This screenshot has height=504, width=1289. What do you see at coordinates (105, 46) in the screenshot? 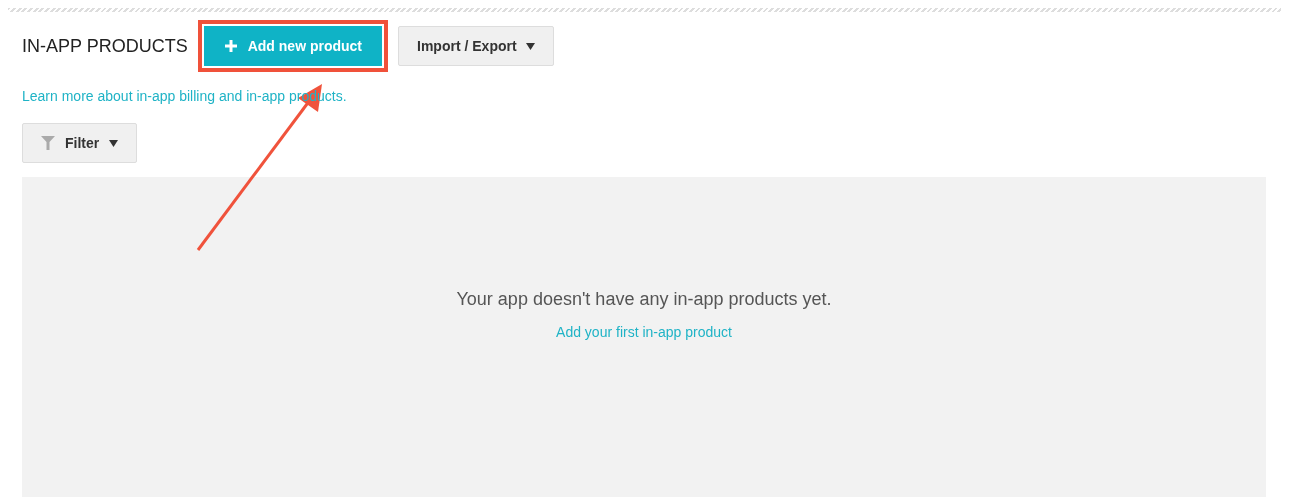
I see `page-title: IN-APP PRODUCTS` at bounding box center [105, 46].